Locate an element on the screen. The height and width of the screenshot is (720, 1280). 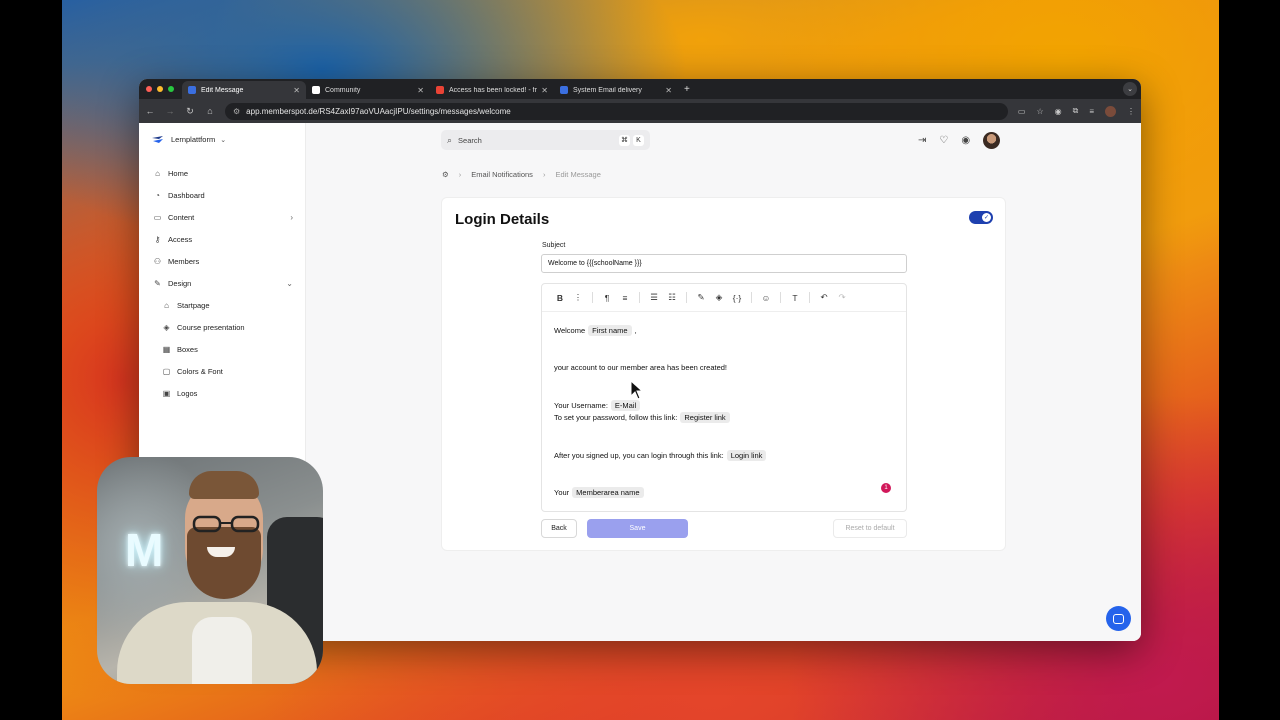
body-text: Your is located at coordinates (562, 493).